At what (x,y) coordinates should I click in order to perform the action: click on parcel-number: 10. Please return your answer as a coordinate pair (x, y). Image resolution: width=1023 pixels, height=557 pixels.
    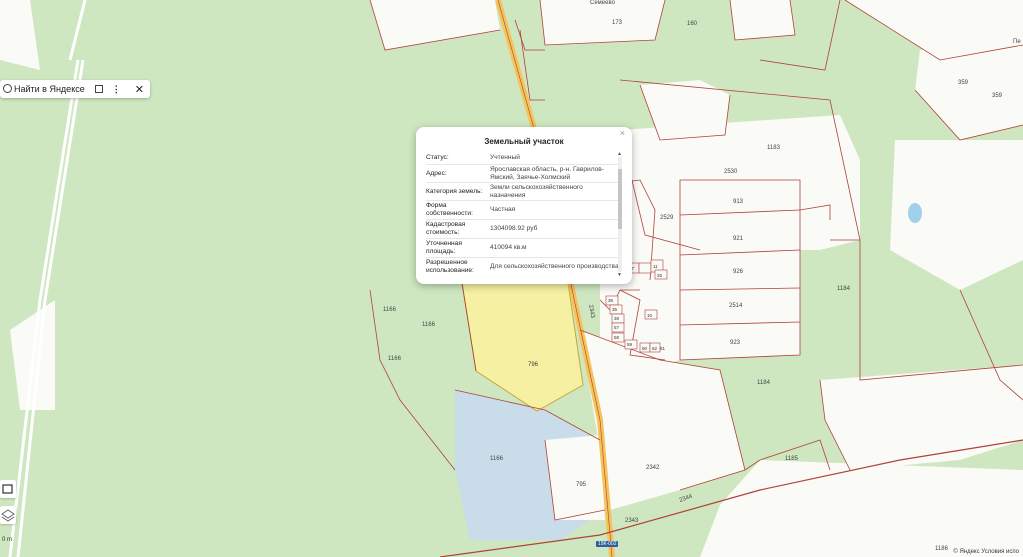
    Looking at the image, I should click on (650, 315).